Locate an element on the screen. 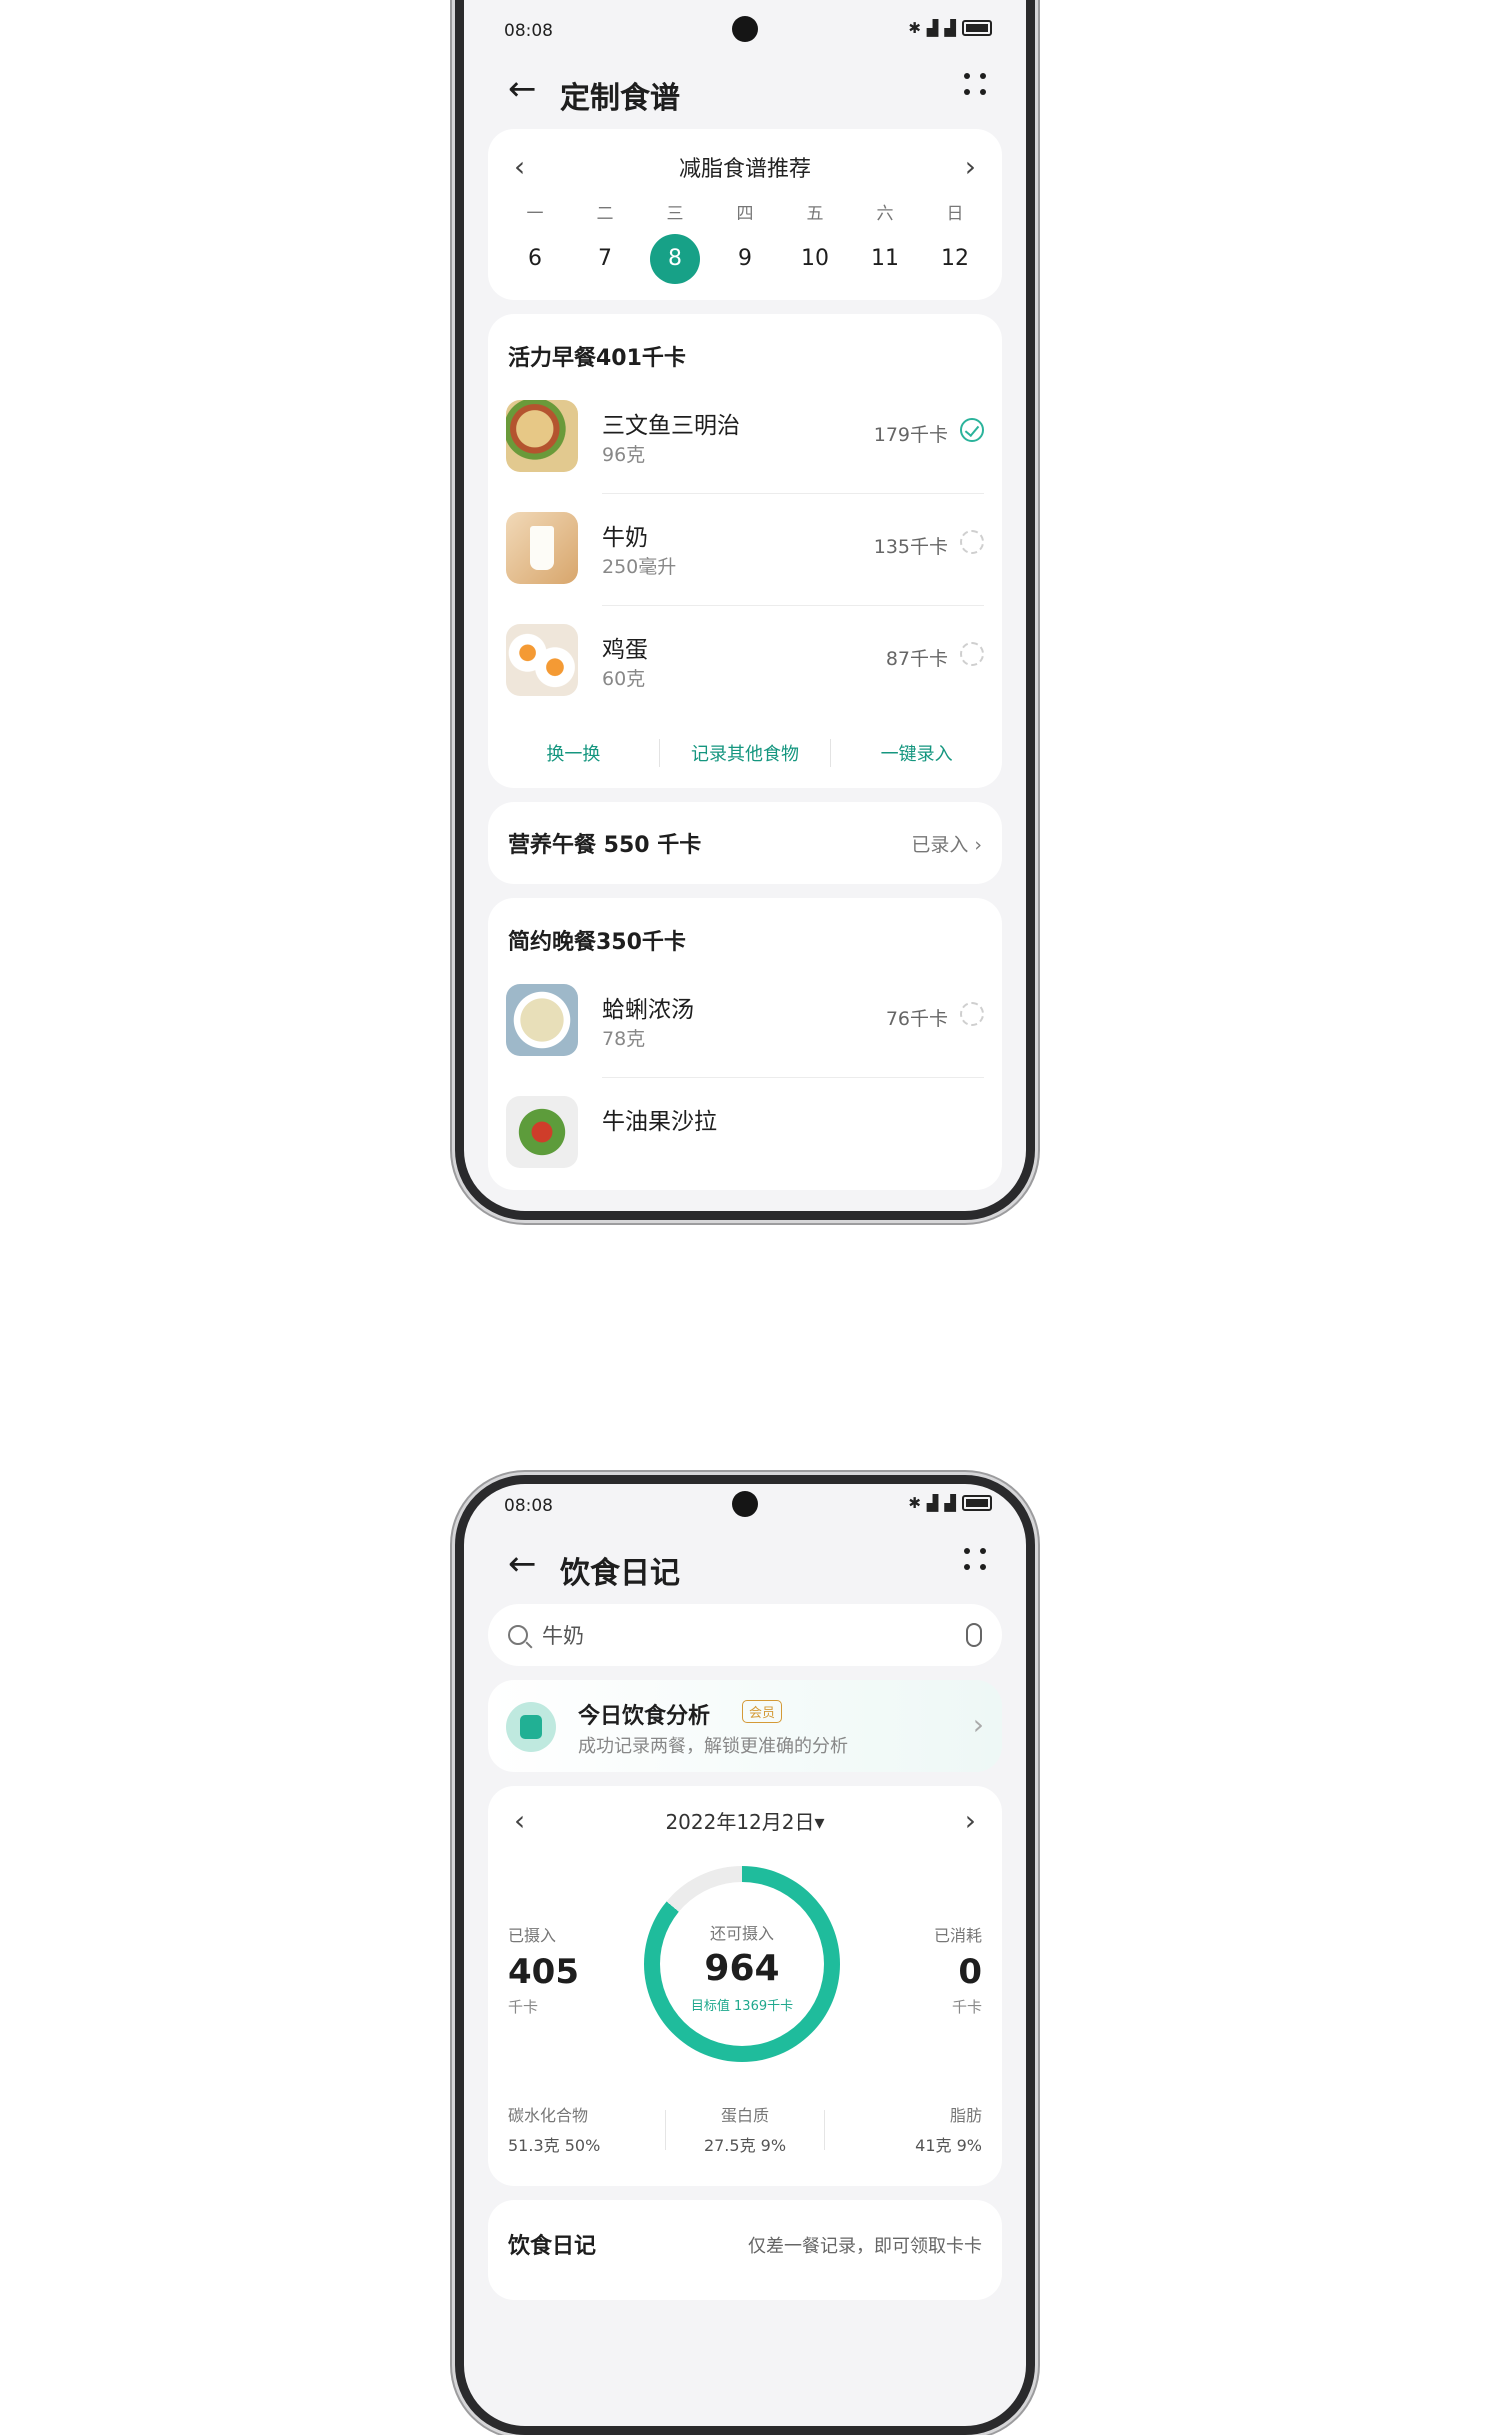 Image resolution: width=1500 pixels, height=2435 pixels. burned-unit: 千卡 is located at coordinates (966, 2007).